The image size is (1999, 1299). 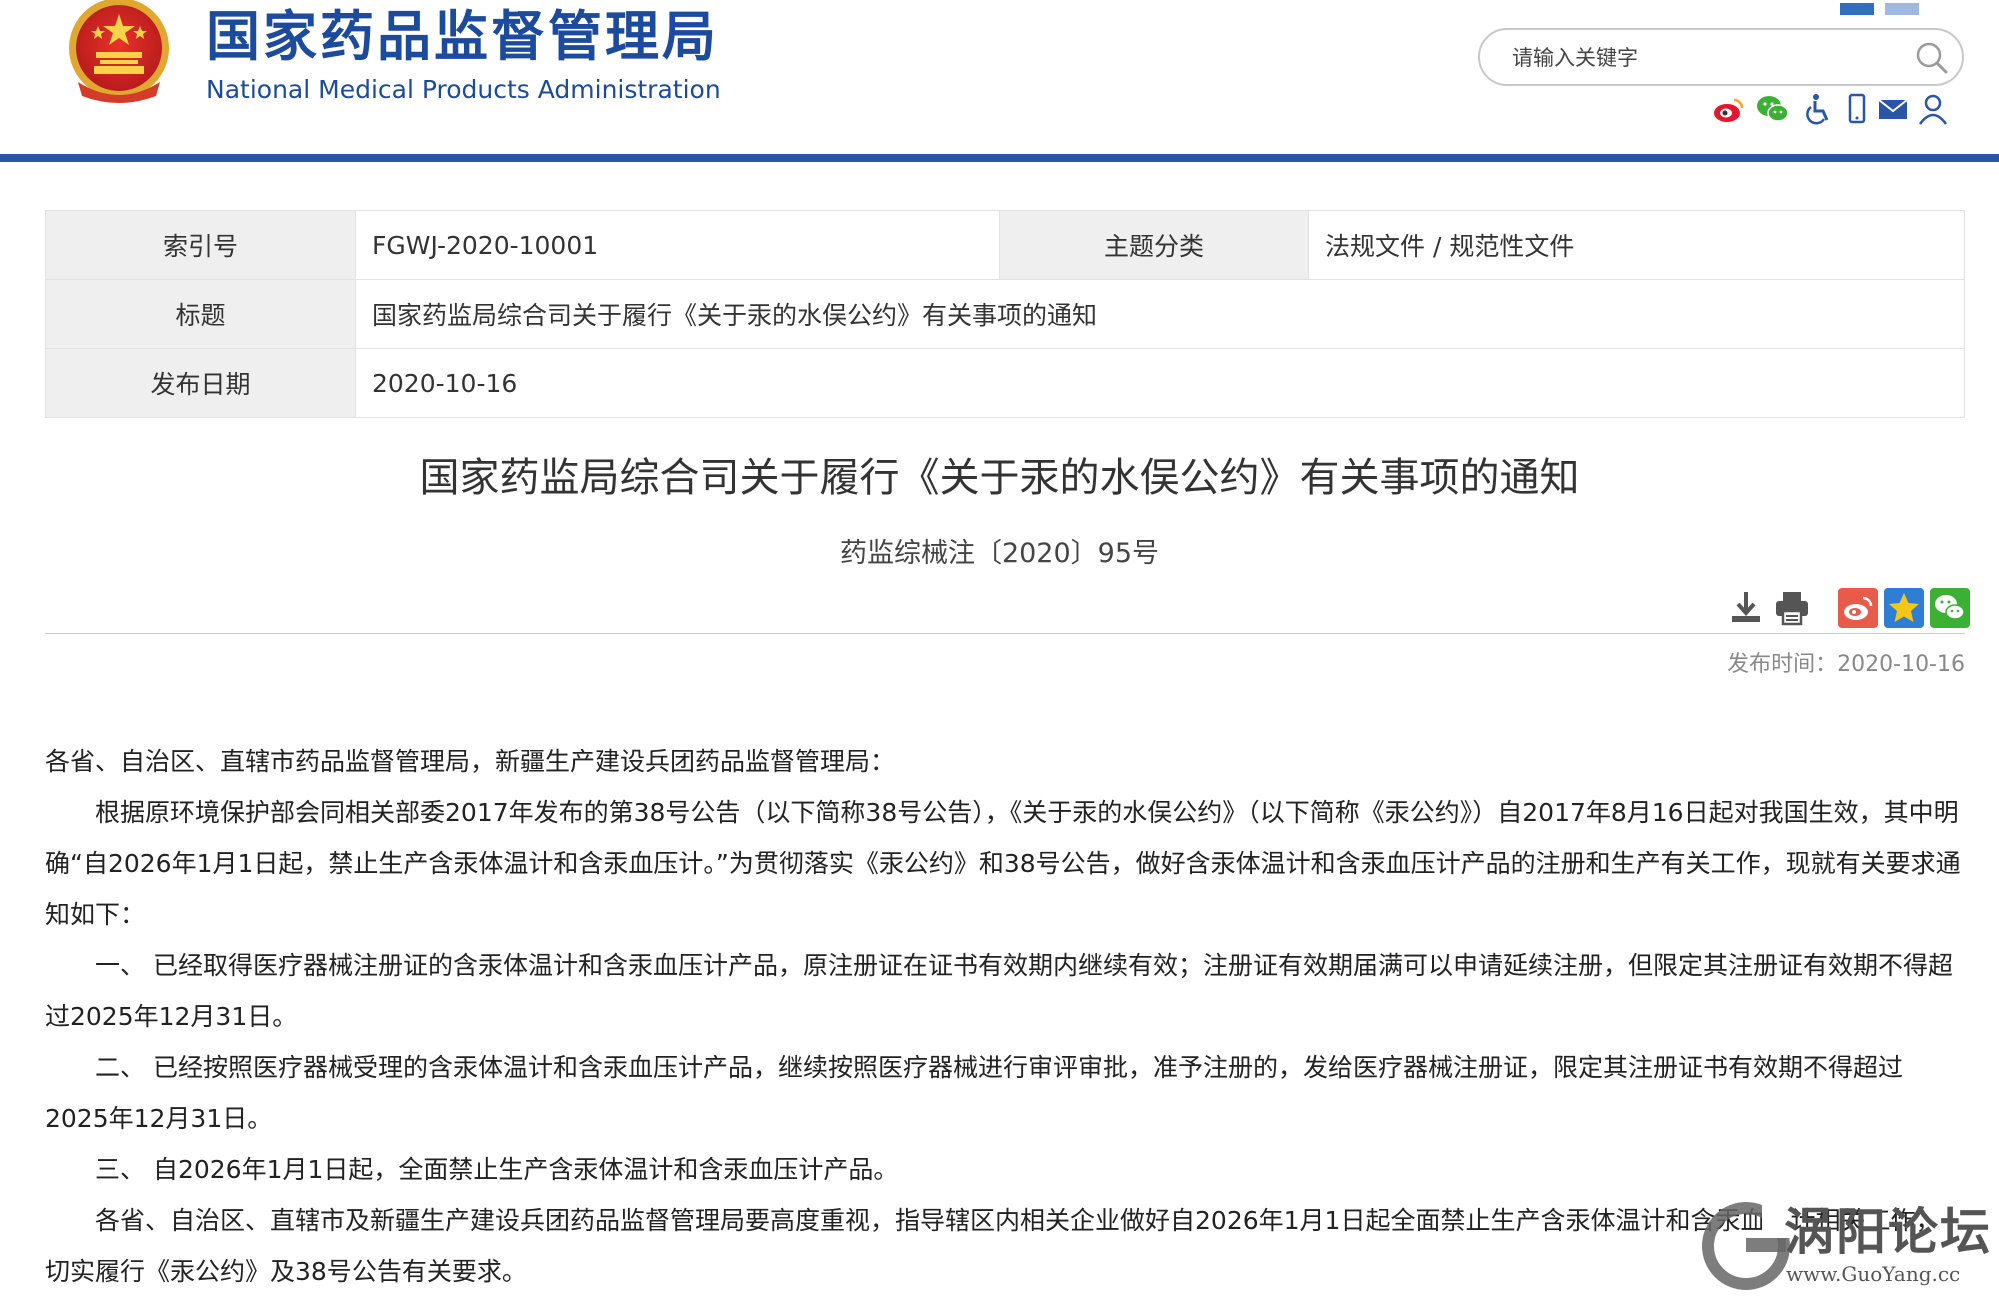 What do you see at coordinates (463, 90) in the screenshot?
I see `site-name-en: National Medical Products Administration` at bounding box center [463, 90].